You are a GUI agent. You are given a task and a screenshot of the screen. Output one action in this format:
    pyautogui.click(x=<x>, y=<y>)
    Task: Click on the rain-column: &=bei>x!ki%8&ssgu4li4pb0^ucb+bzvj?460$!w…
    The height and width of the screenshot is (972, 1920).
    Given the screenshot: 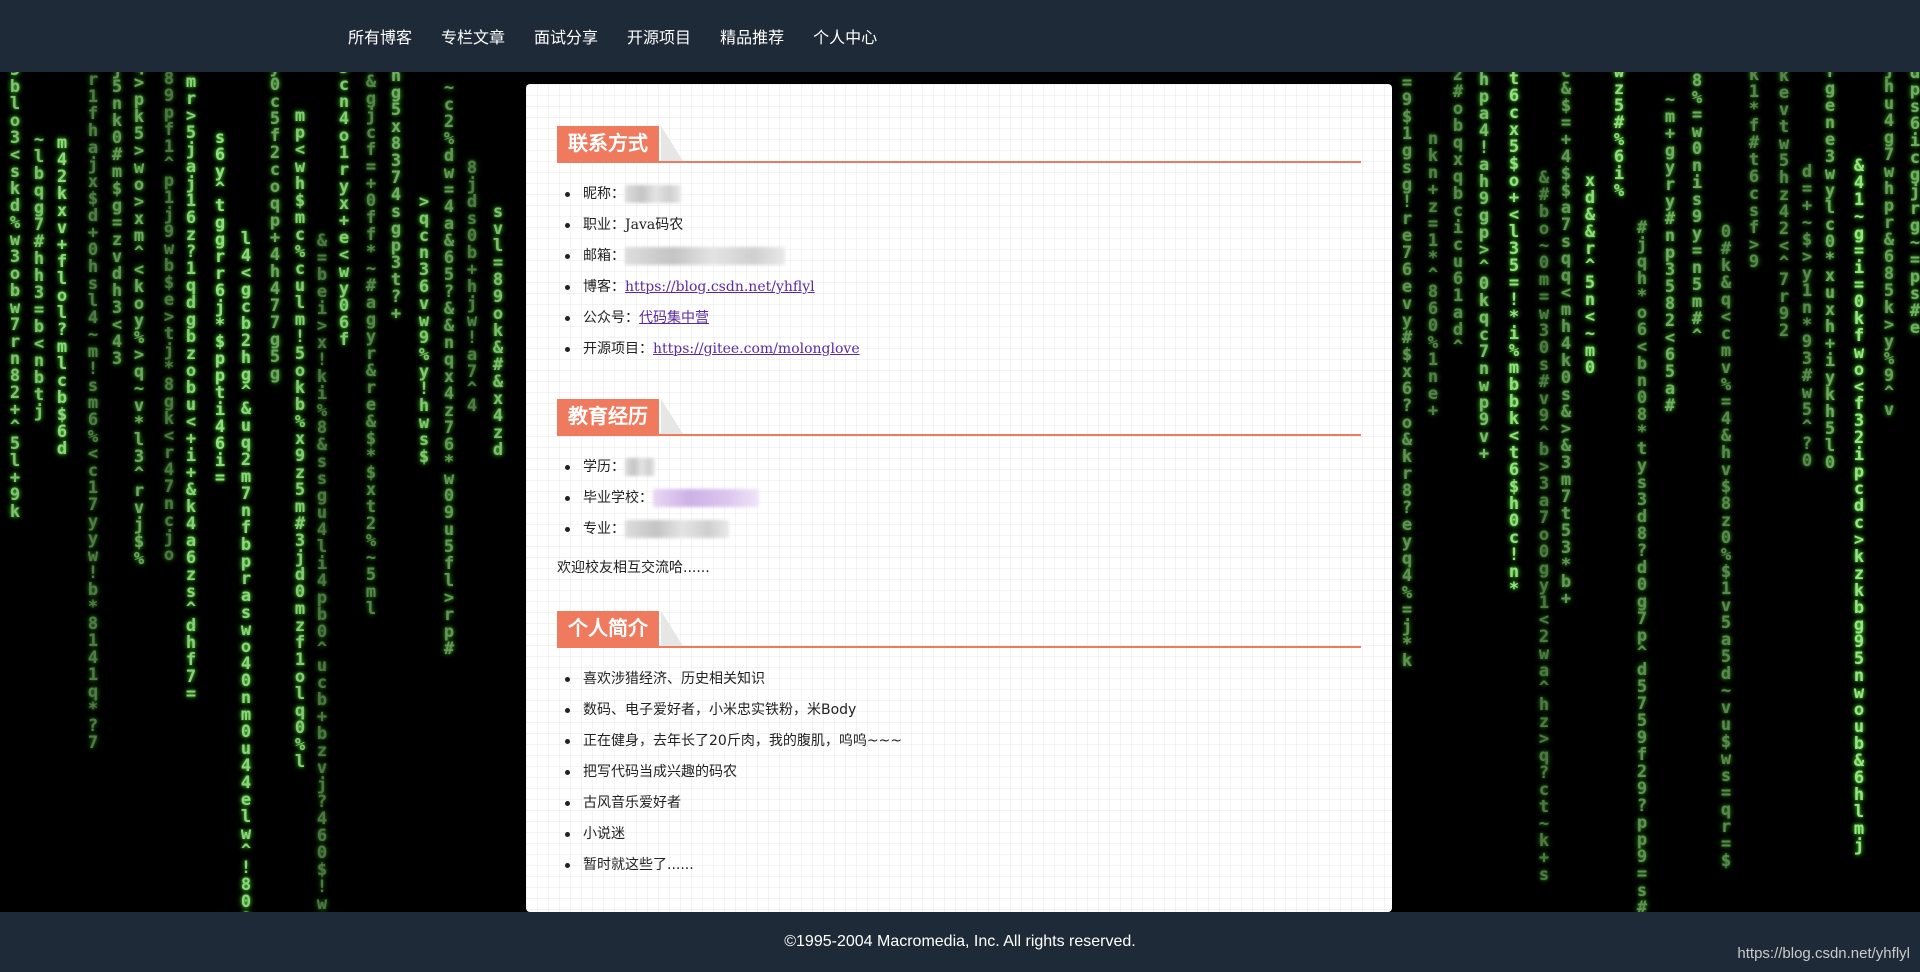 What is the action you would take?
    pyautogui.click(x=322, y=571)
    